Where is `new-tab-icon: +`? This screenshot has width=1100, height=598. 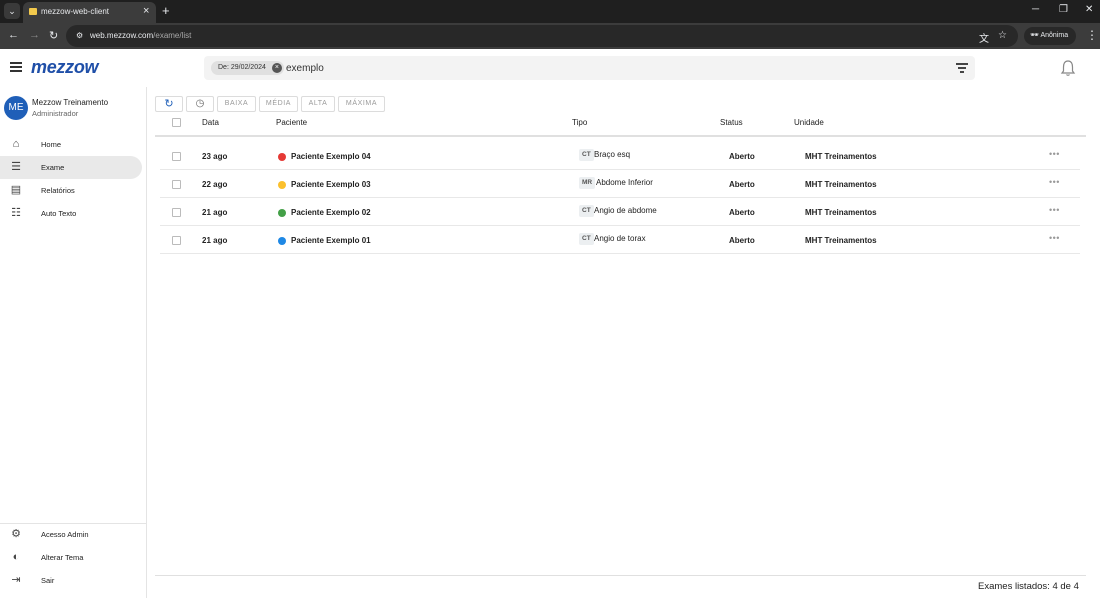 new-tab-icon: + is located at coordinates (166, 10).